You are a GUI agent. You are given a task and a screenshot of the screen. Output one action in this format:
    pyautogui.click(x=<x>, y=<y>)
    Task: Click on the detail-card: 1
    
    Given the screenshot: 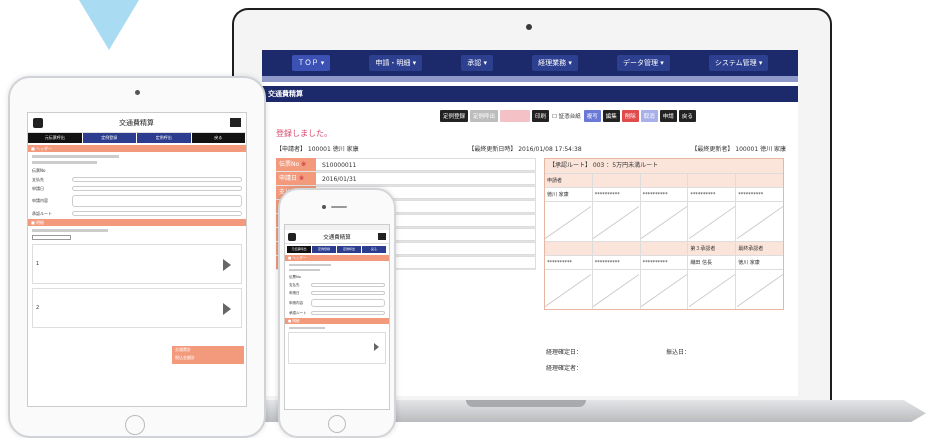 What is the action you would take?
    pyautogui.click(x=137, y=264)
    